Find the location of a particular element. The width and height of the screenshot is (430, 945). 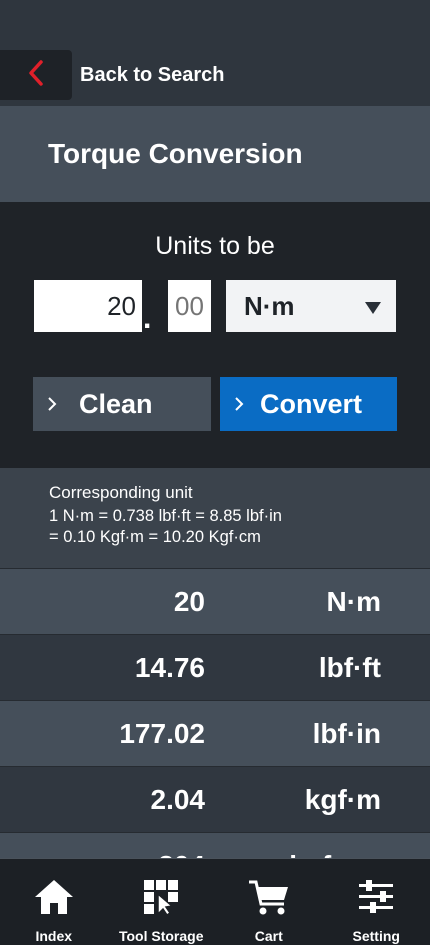

result-unit: N·m is located at coordinates (353, 601).